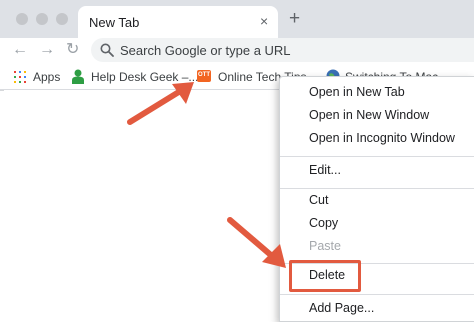 The width and height of the screenshot is (474, 322). Describe the element at coordinates (72, 50) in the screenshot. I see `reload-button: ↻` at that location.